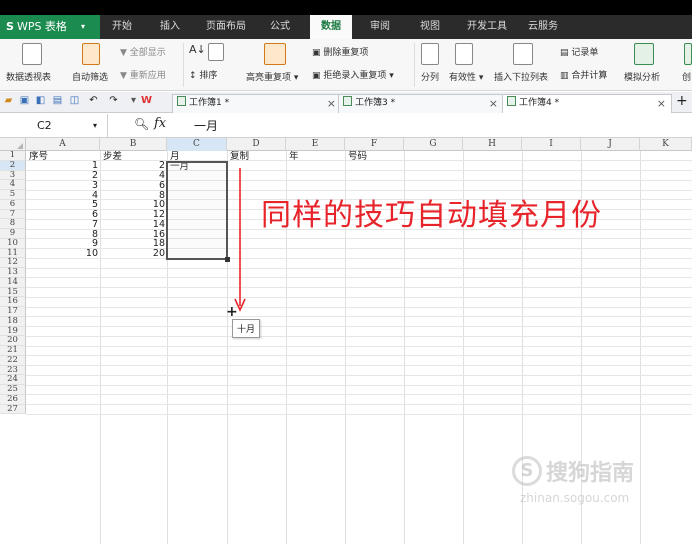 The image size is (692, 544). What do you see at coordinates (63, 185) in the screenshot?
I see `cell-a4: 3` at bounding box center [63, 185].